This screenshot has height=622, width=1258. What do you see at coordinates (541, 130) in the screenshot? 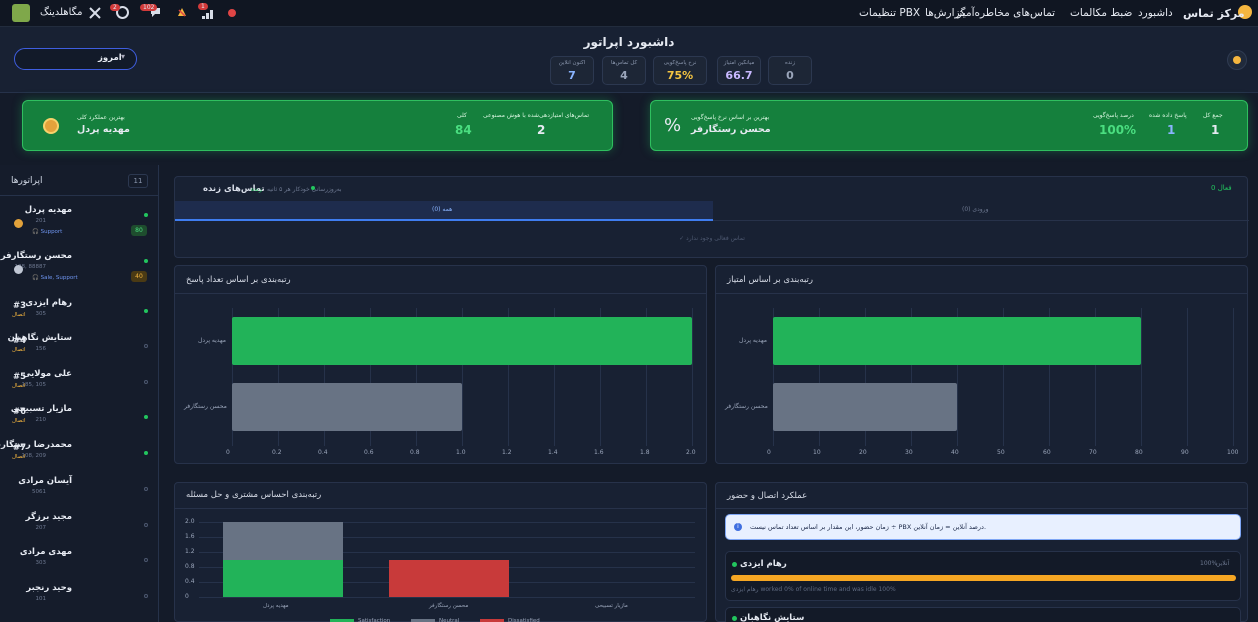
I see `card-value: 2` at bounding box center [541, 130].